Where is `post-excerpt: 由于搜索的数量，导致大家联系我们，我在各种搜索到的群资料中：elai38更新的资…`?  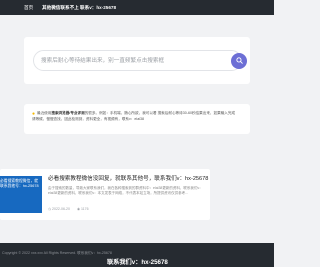
post-excerpt: 由于搜索的数量，导致大家联系我们，我在各种搜索到的群资料中：elai38更新的资… is located at coordinates (125, 190).